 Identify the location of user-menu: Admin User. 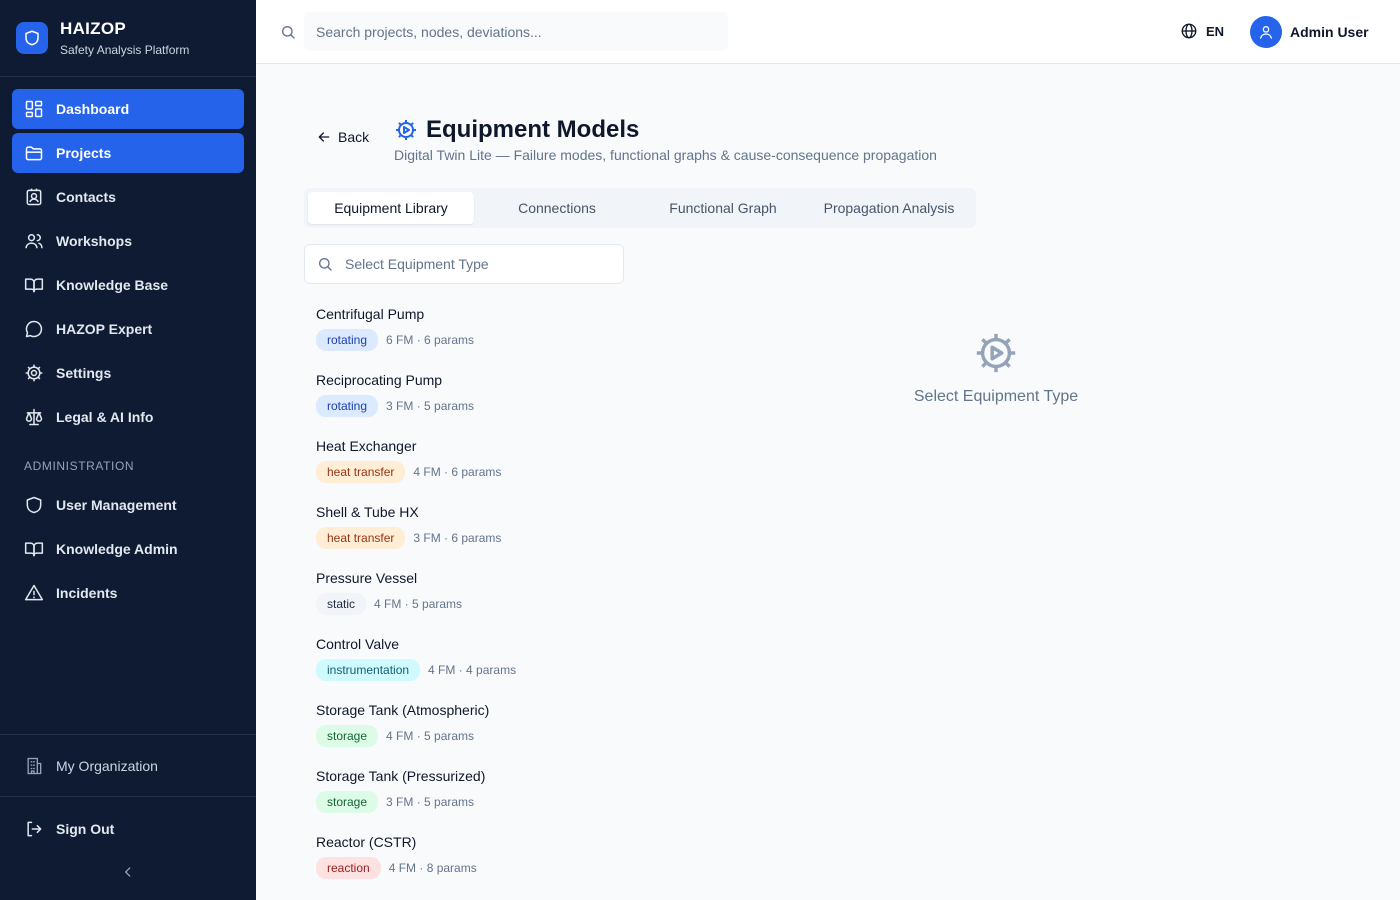
(1309, 32).